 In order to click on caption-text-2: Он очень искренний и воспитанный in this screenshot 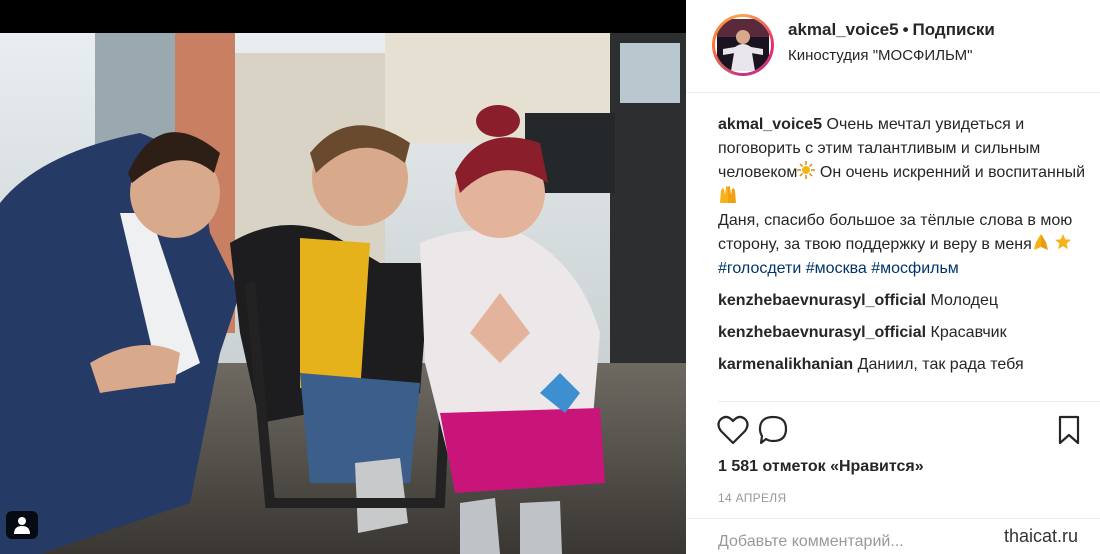, I will do `click(952, 172)`.